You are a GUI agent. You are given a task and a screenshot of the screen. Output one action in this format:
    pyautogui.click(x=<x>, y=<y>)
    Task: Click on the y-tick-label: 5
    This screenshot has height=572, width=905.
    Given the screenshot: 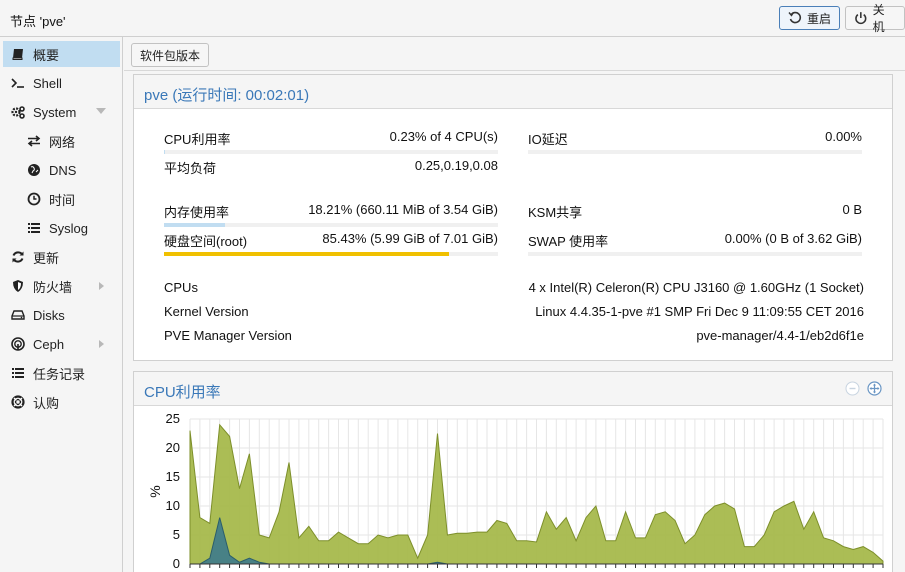 What is the action you would take?
    pyautogui.click(x=176, y=534)
    